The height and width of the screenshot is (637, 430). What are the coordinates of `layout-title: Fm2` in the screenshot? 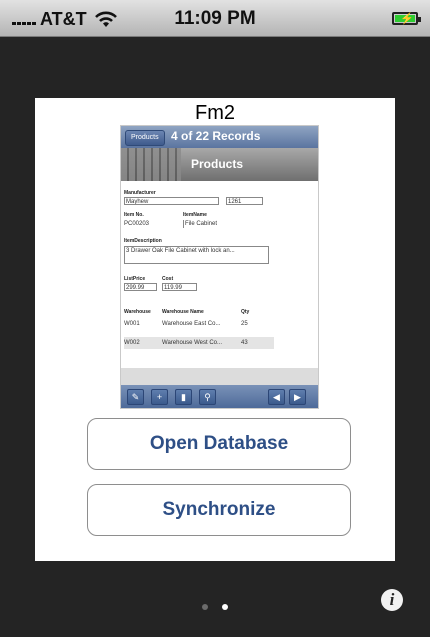 It's located at (215, 113).